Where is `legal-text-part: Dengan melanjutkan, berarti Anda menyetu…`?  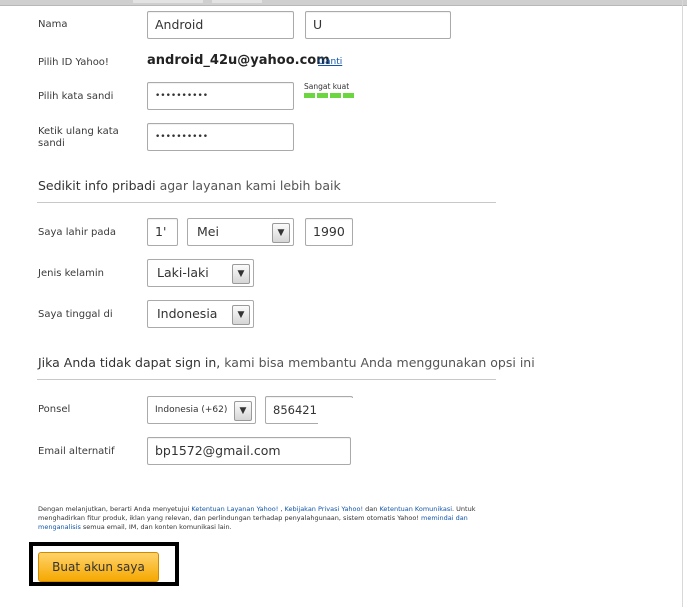 legal-text-part: Dengan melanjutkan, berarti Anda menyetu… is located at coordinates (115, 509).